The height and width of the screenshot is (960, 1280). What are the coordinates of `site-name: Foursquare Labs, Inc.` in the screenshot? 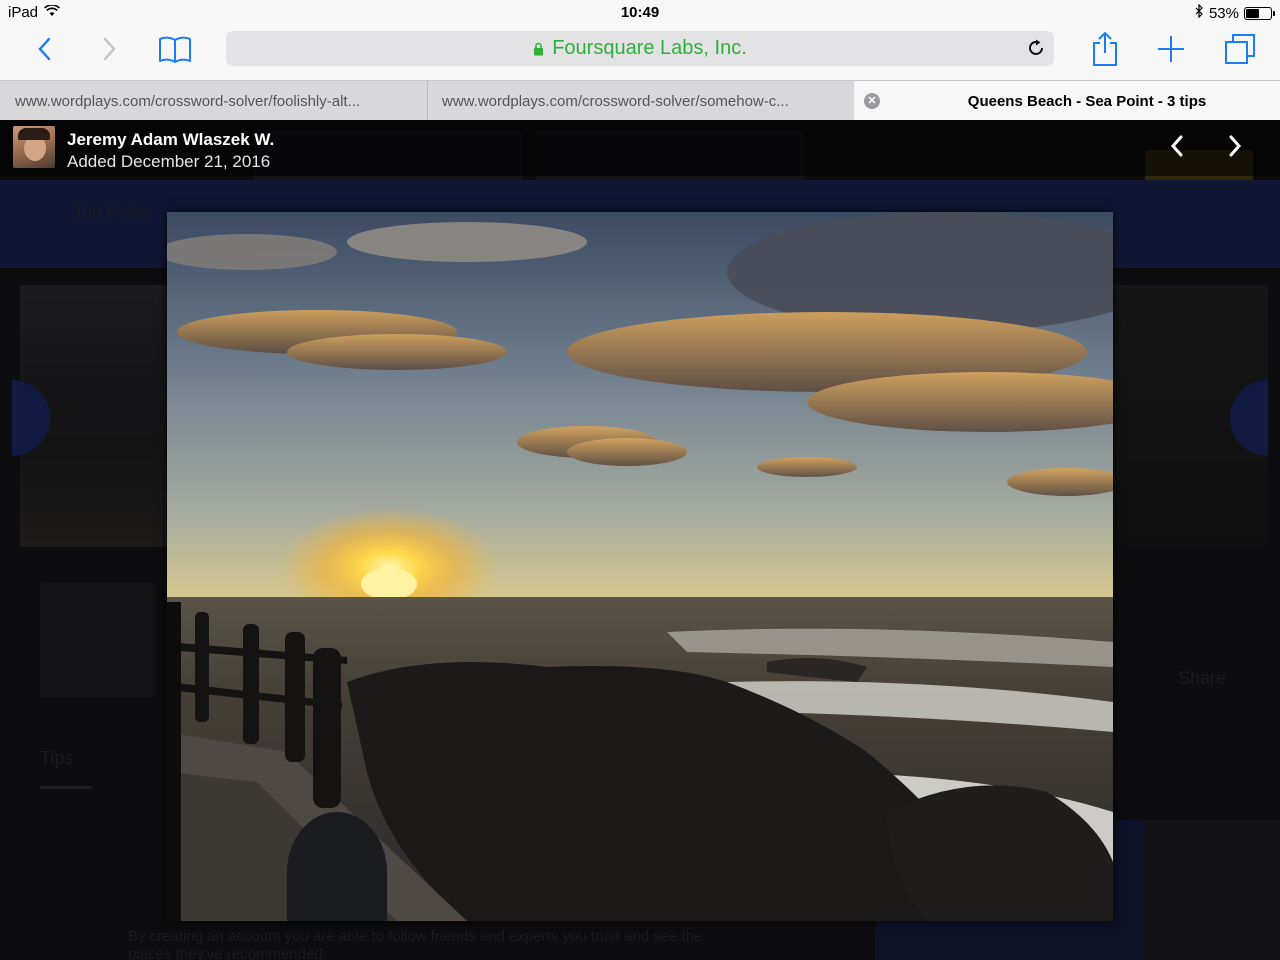 It's located at (649, 48).